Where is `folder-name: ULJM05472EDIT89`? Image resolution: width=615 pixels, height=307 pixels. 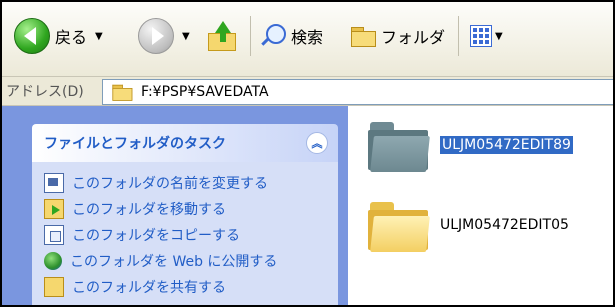
folder-name: ULJM05472EDIT89 is located at coordinates (506, 145).